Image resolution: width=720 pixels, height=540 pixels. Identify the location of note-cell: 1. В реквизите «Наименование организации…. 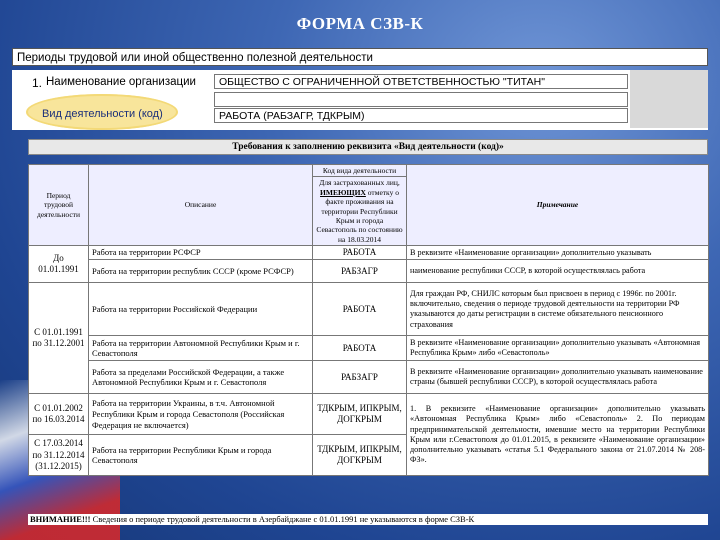
(557, 435).